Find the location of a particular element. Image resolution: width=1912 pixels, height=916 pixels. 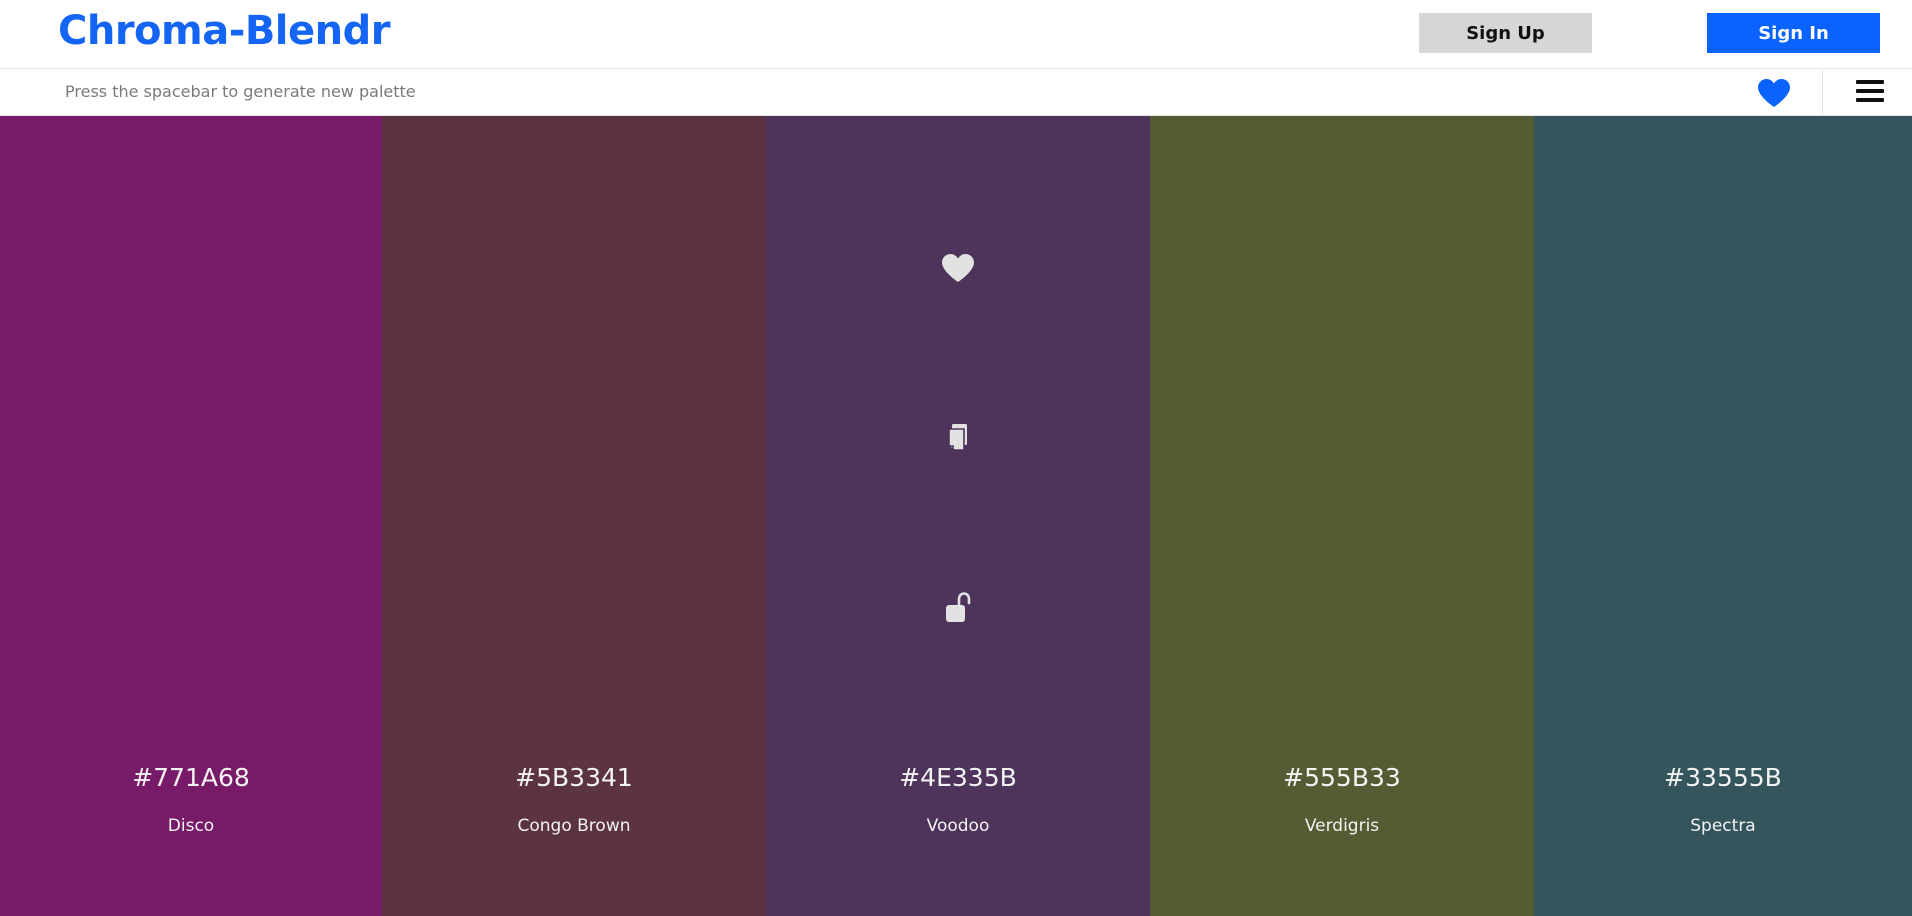

swatch-hex: #555B33 is located at coordinates (1342, 777).